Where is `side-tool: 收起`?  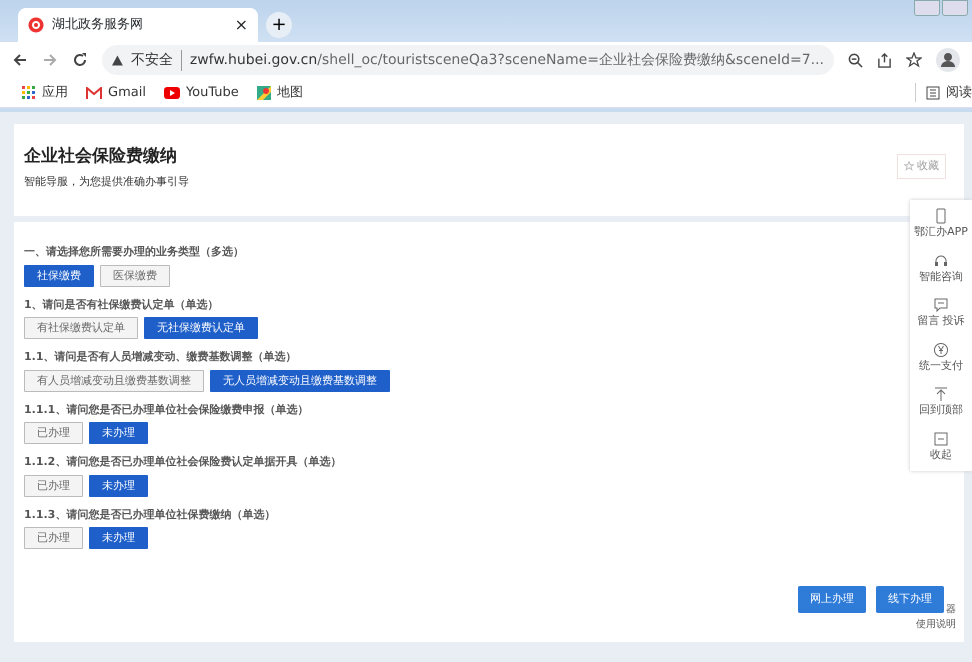 side-tool: 收起 is located at coordinates (941, 446).